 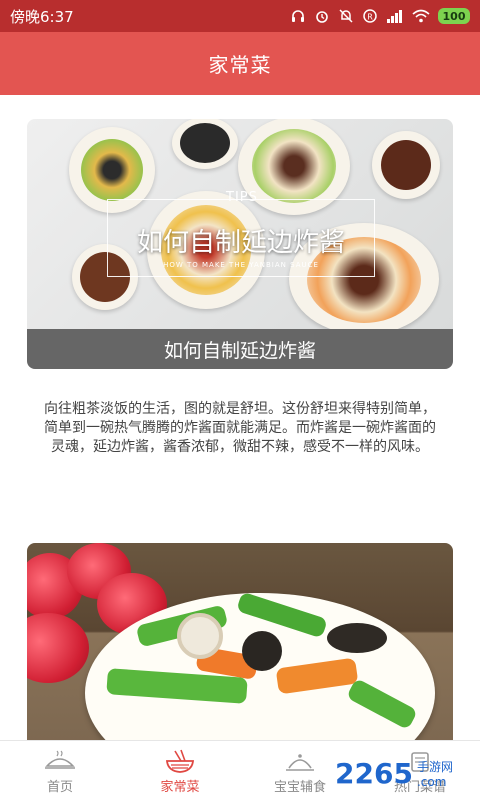 What do you see at coordinates (42, 16) in the screenshot?
I see `status-time: 傍晚6:37` at bounding box center [42, 16].